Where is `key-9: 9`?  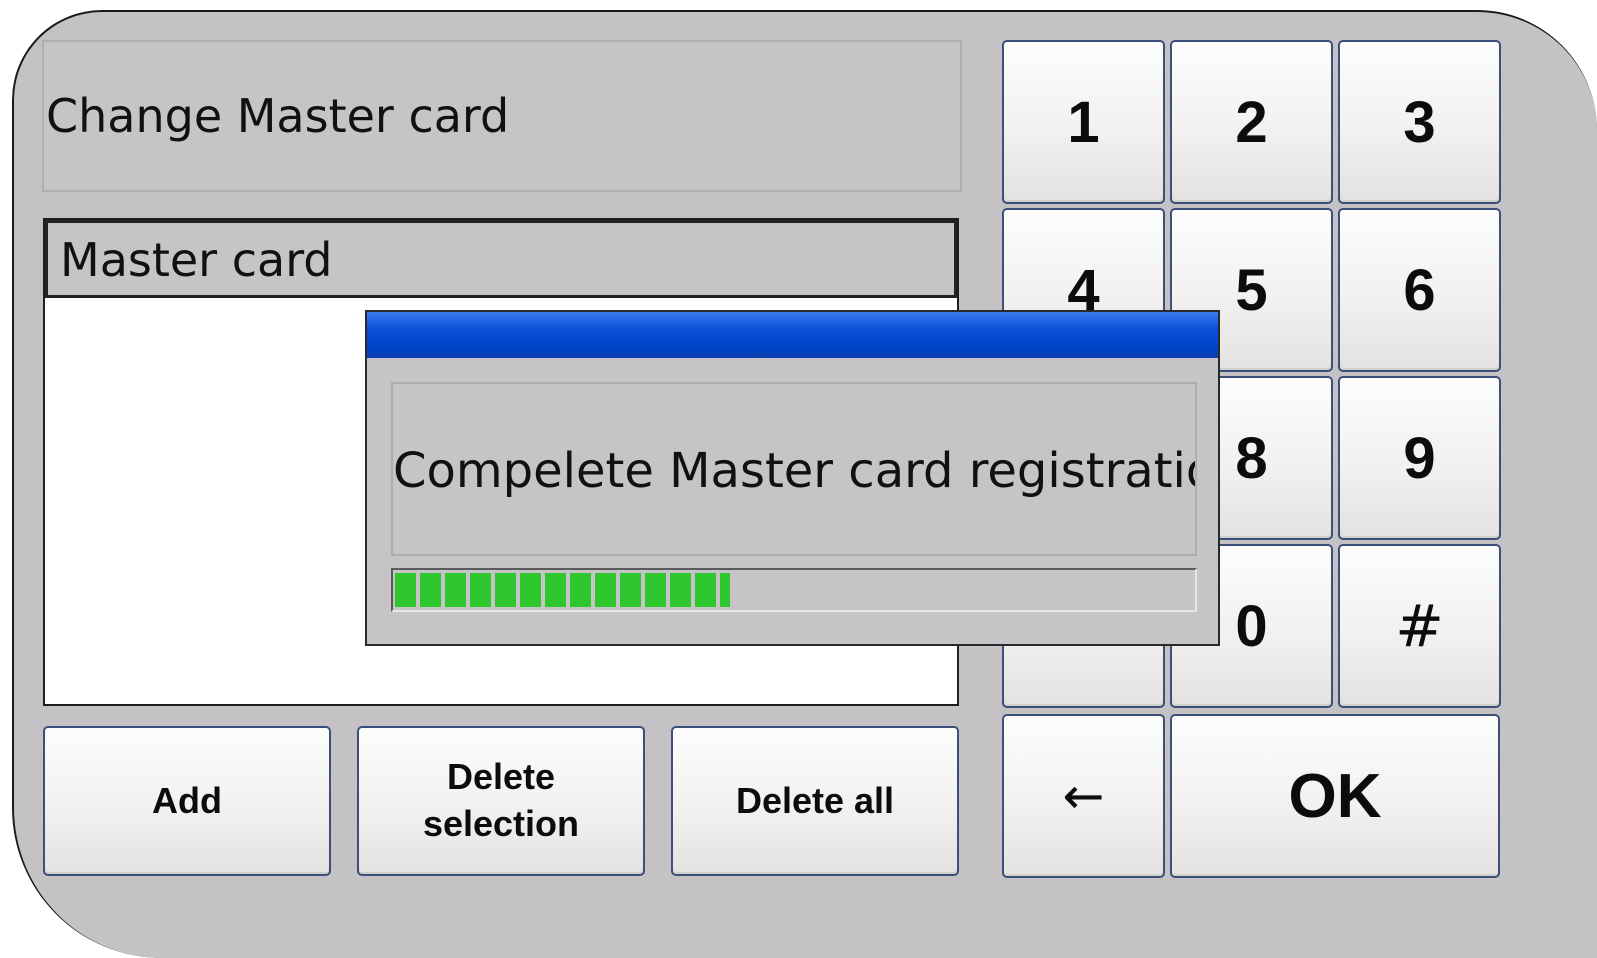 key-9: 9 is located at coordinates (1419, 458).